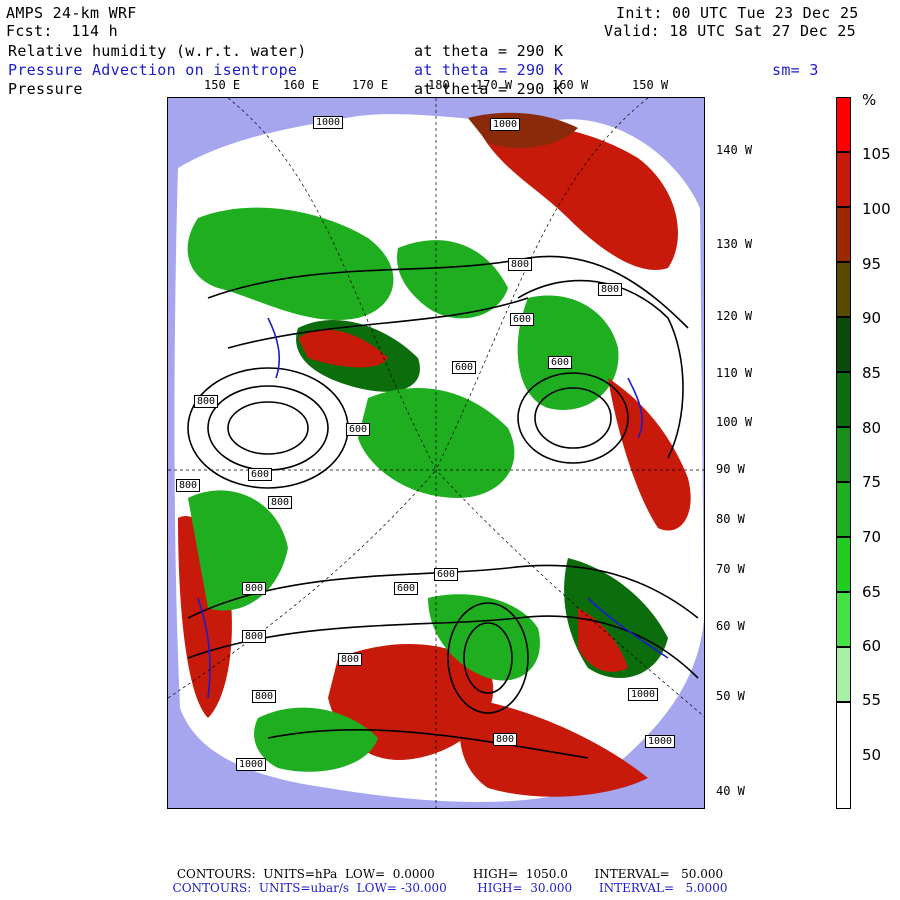  What do you see at coordinates (222, 85) in the screenshot?
I see `lon-label: 150 E` at bounding box center [222, 85].